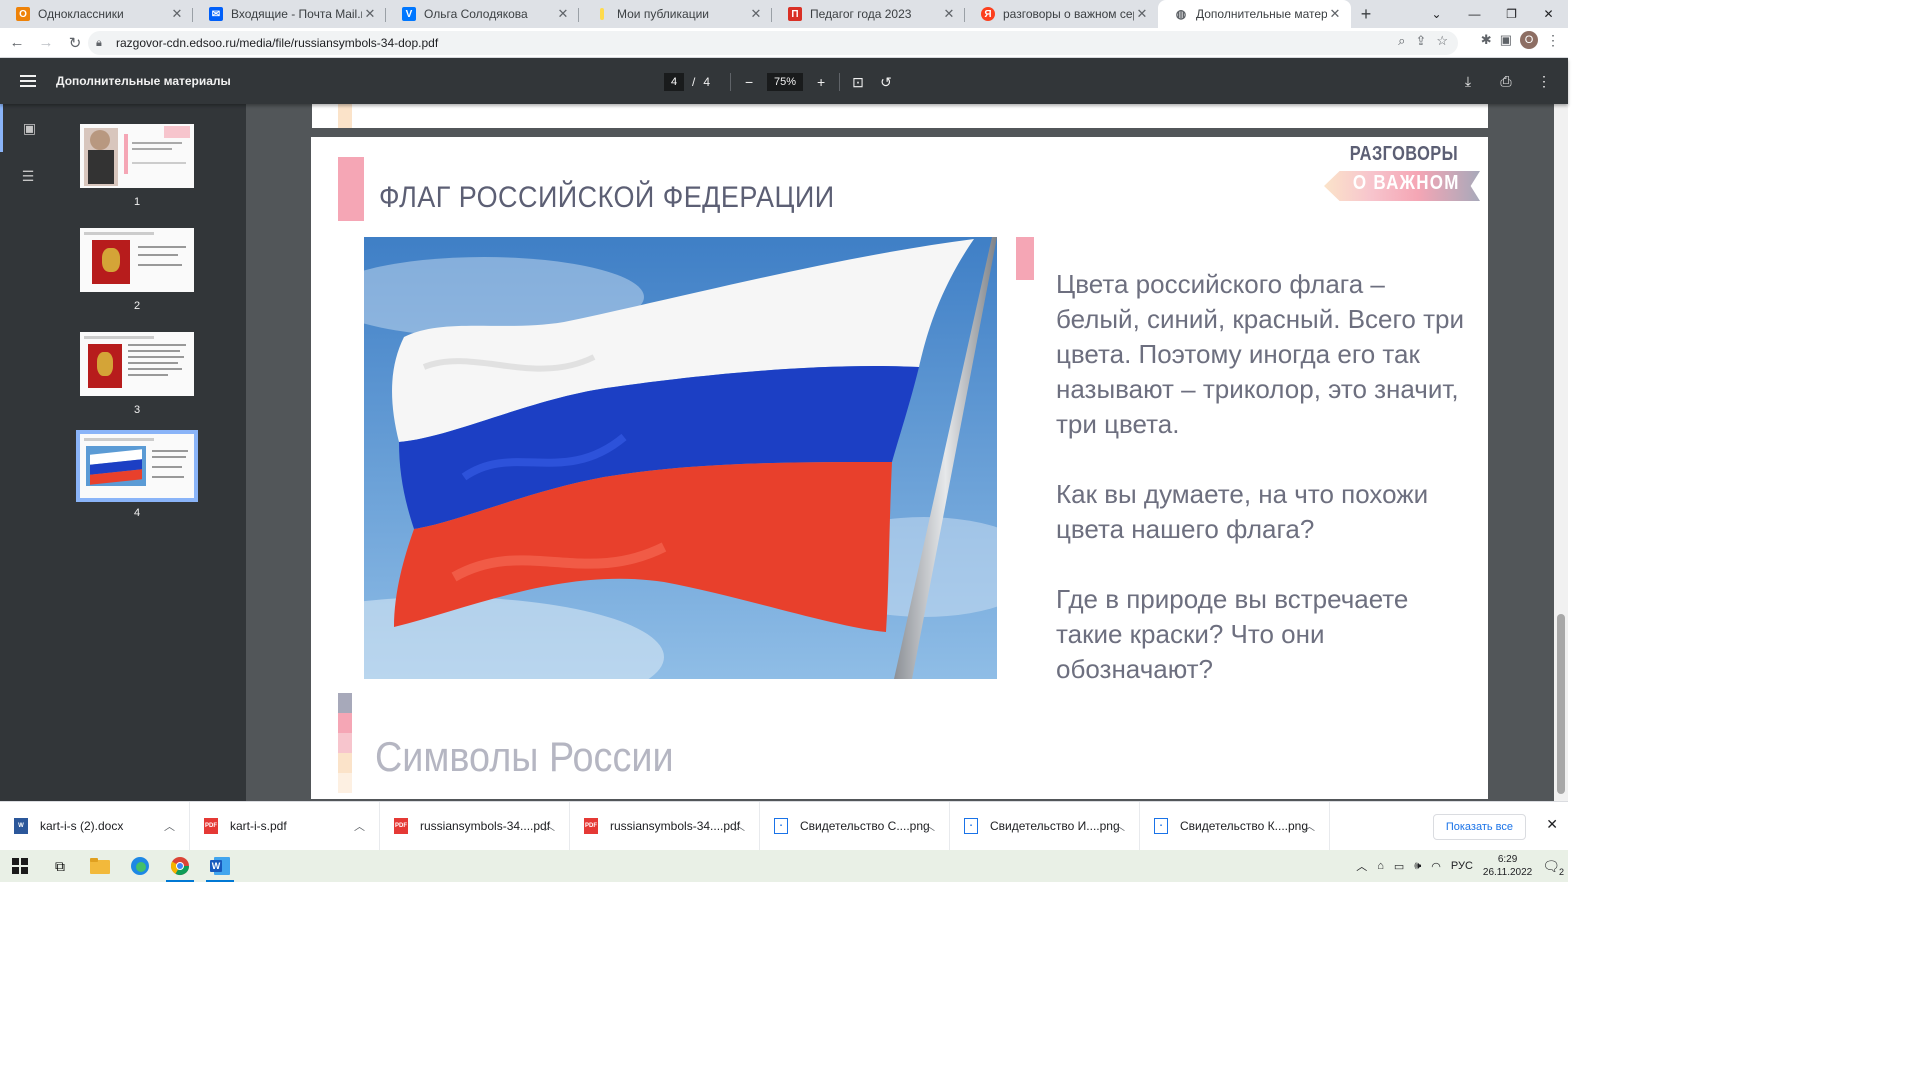 The width and height of the screenshot is (1920, 1080). Describe the element at coordinates (1442, 41) in the screenshot. I see `bookmark-star-icon: ☆` at that location.